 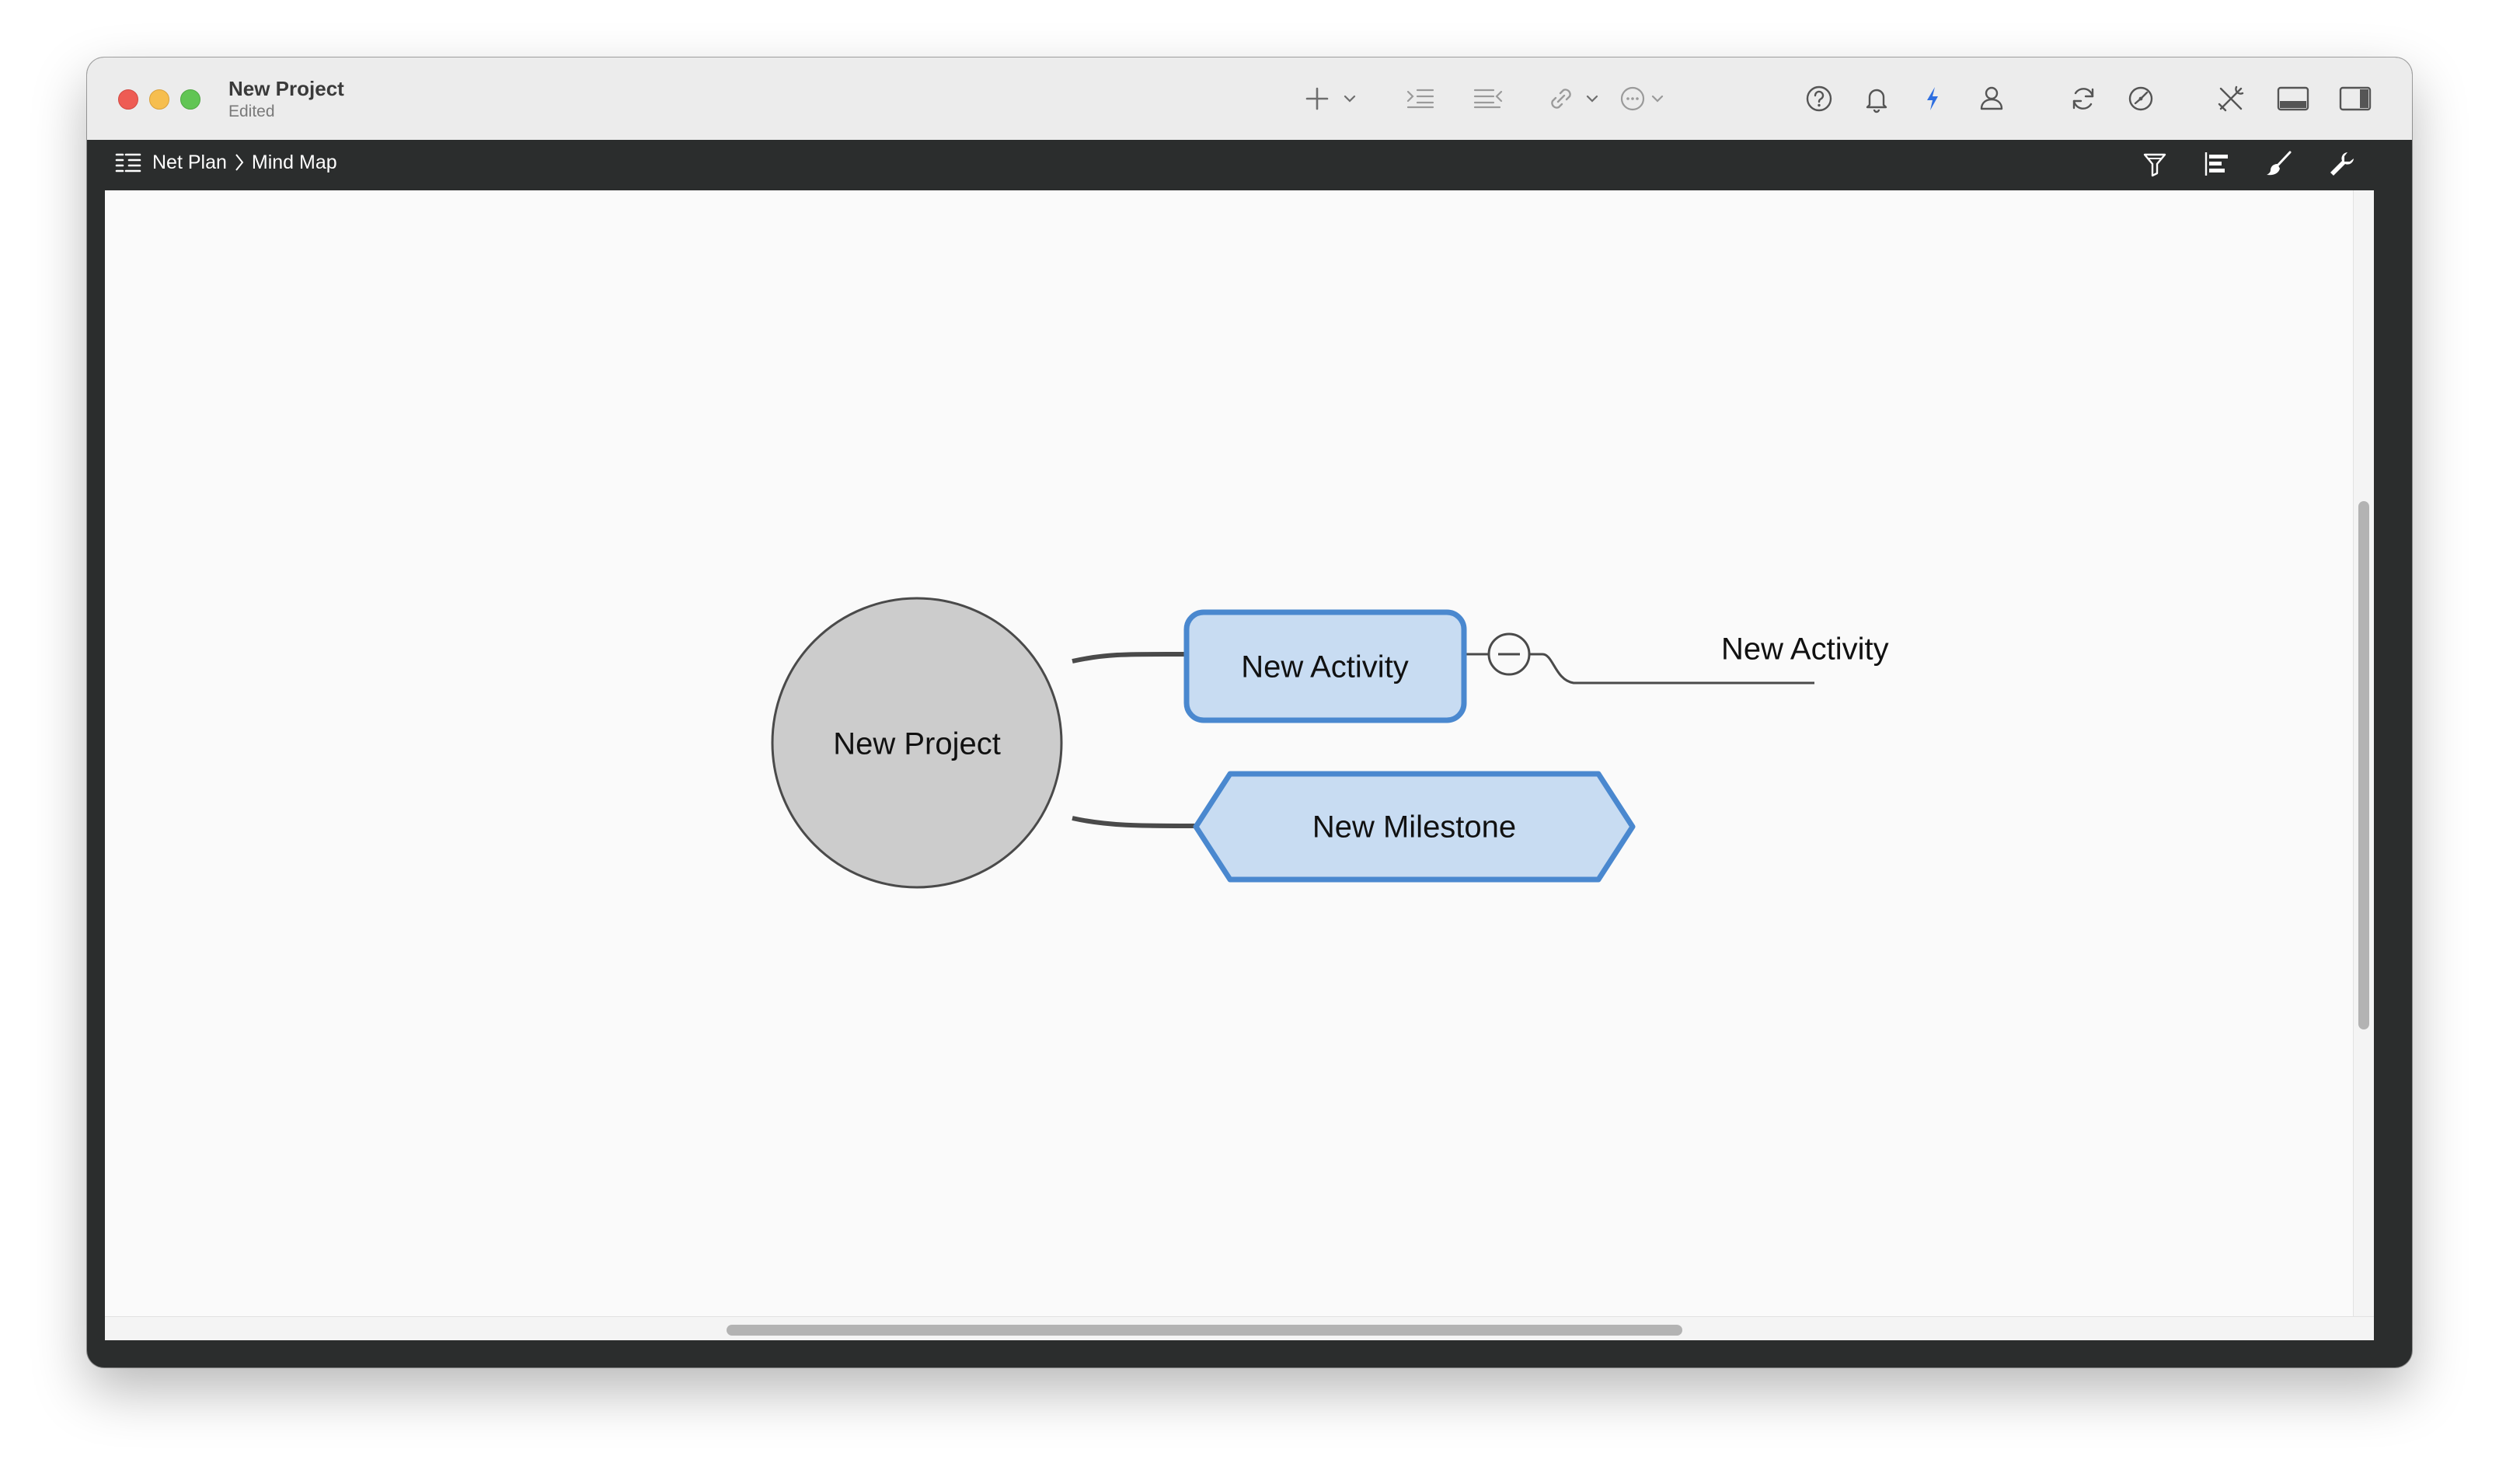 I want to click on bottom-panel-icon, so click(x=2293, y=98).